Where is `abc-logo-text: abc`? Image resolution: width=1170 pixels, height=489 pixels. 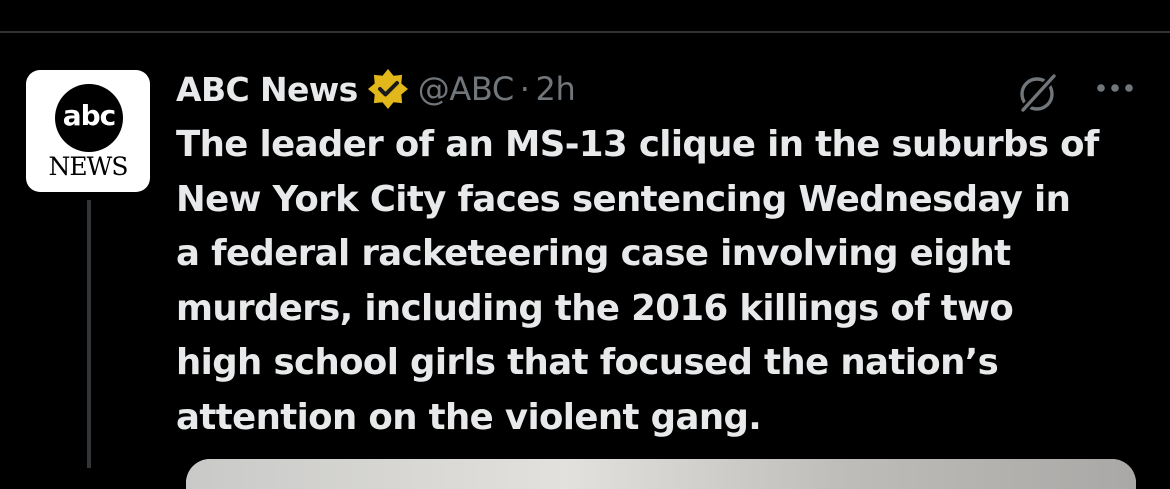 abc-logo-text: abc is located at coordinates (89, 115).